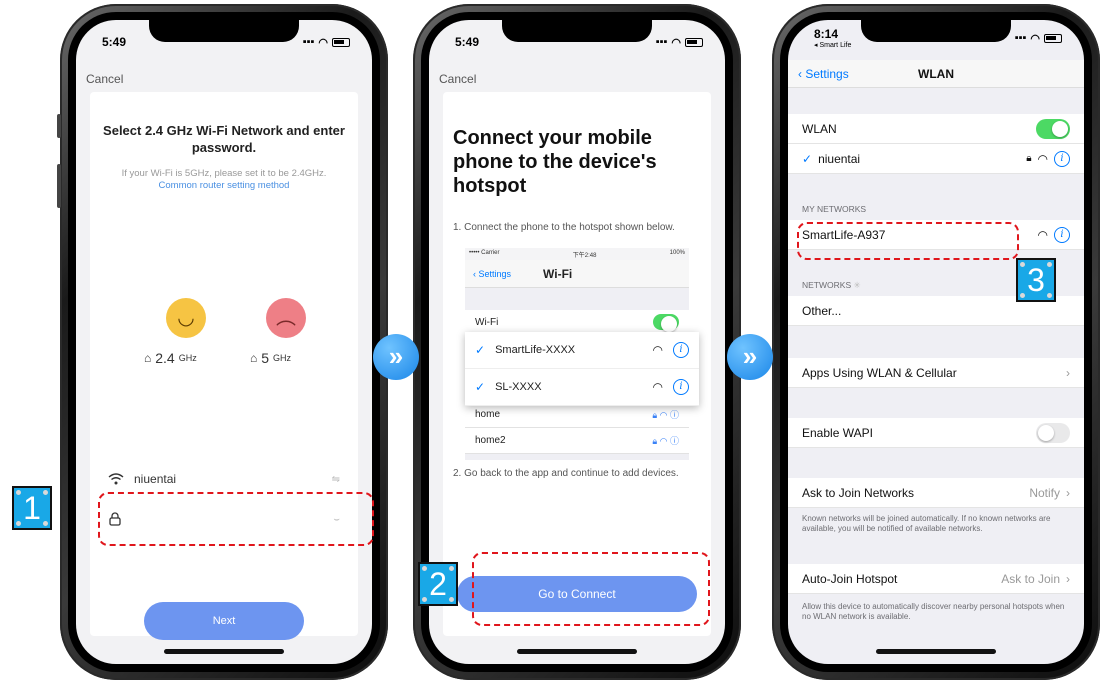 This screenshot has height=682, width=1104. What do you see at coordinates (839, 158) in the screenshot?
I see `current-network-name: niuentai` at bounding box center [839, 158].